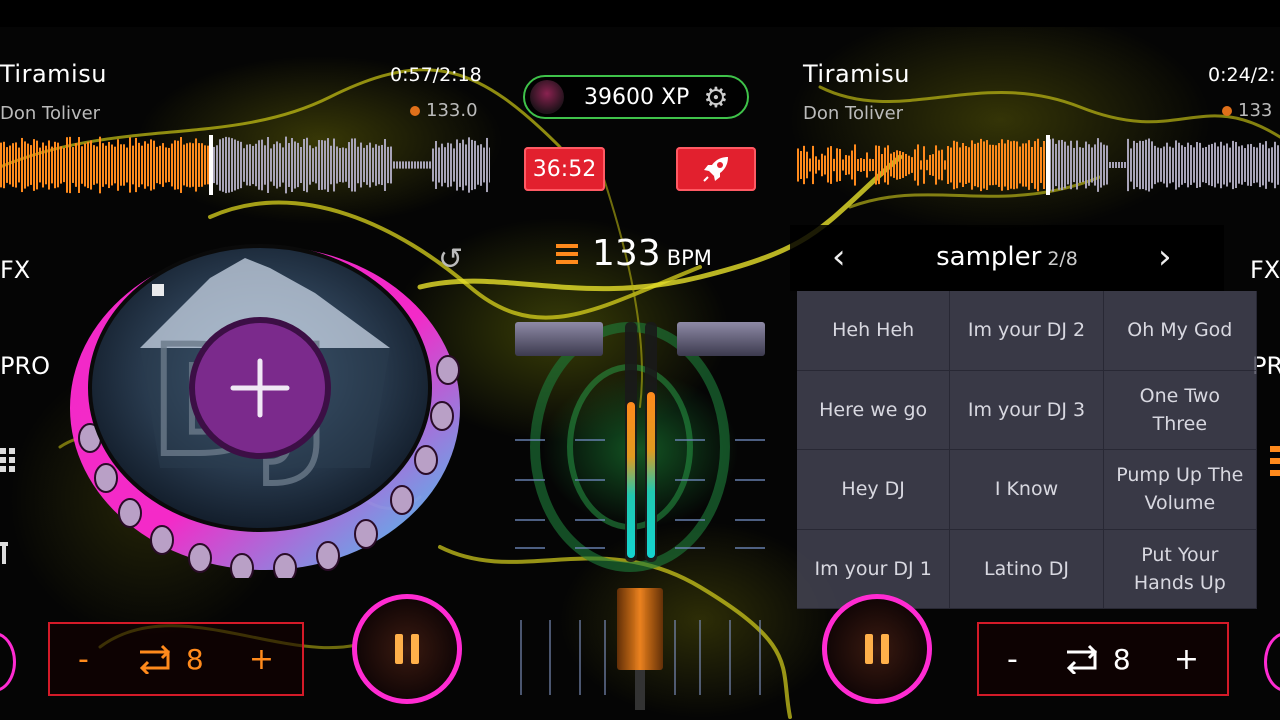  Describe the element at coordinates (1242, 75) in the screenshot. I see `right-track-time: 0:24/2:` at that location.